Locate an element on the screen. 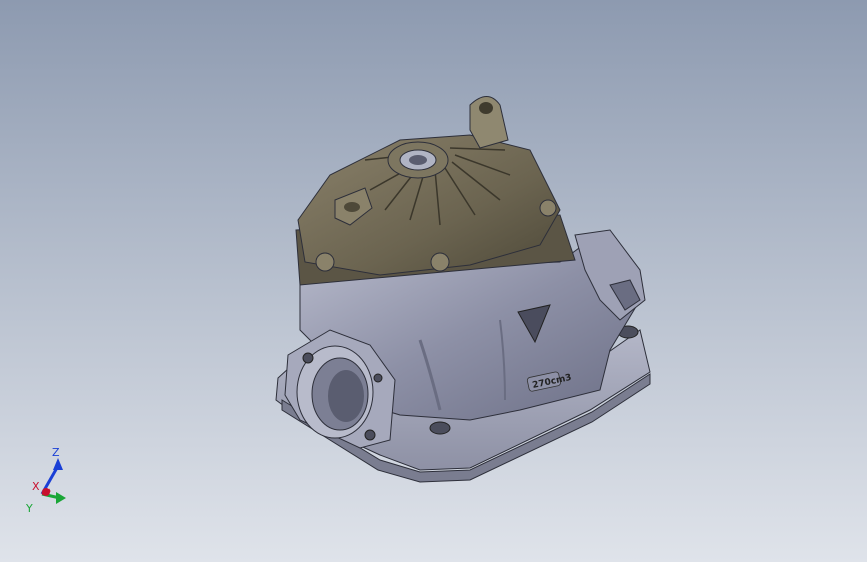  lifting-lug-hole is located at coordinates (486, 108).